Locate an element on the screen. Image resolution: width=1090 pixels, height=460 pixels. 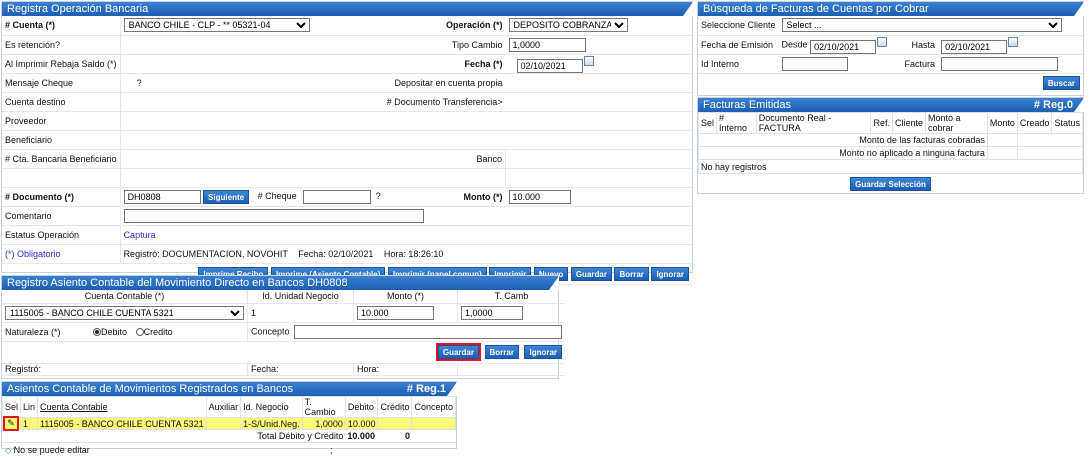
th-cuenta-contable: Cuenta Contable is located at coordinates (122, 407).